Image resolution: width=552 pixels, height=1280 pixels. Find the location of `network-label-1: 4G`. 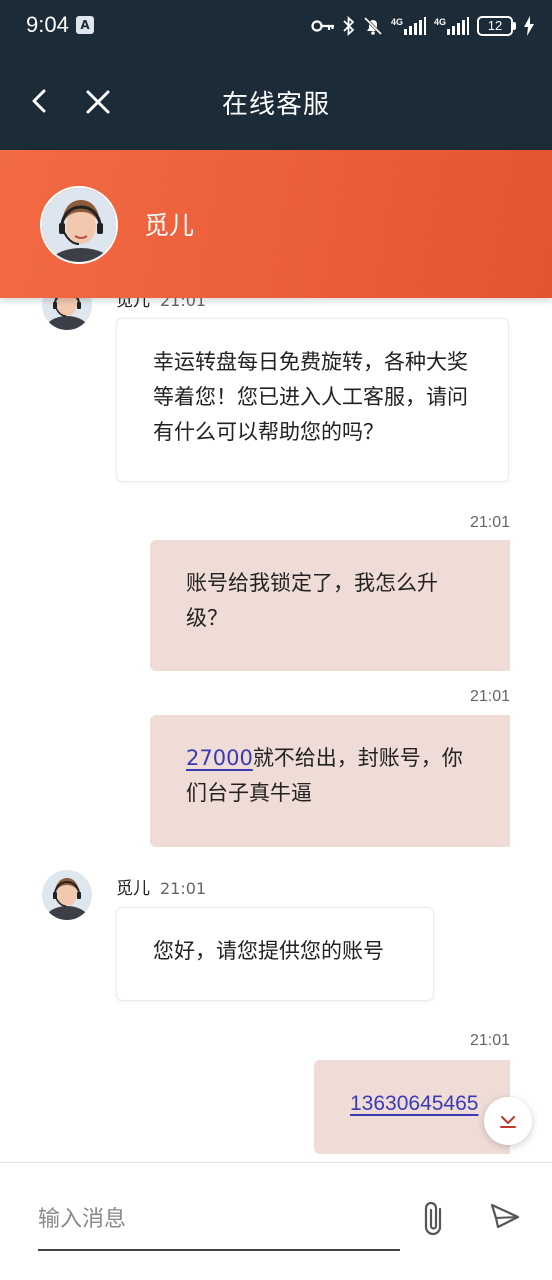

network-label-1: 4G is located at coordinates (396, 22).